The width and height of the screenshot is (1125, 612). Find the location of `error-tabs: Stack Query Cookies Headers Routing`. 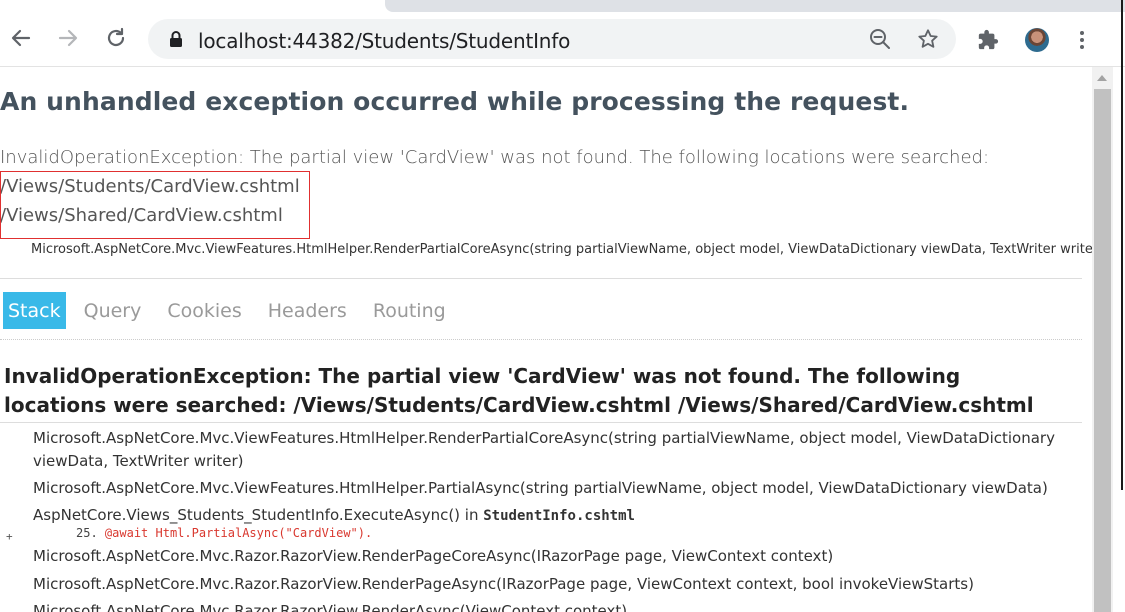

error-tabs: Stack Query Cookies Headers Routing is located at coordinates (233, 310).